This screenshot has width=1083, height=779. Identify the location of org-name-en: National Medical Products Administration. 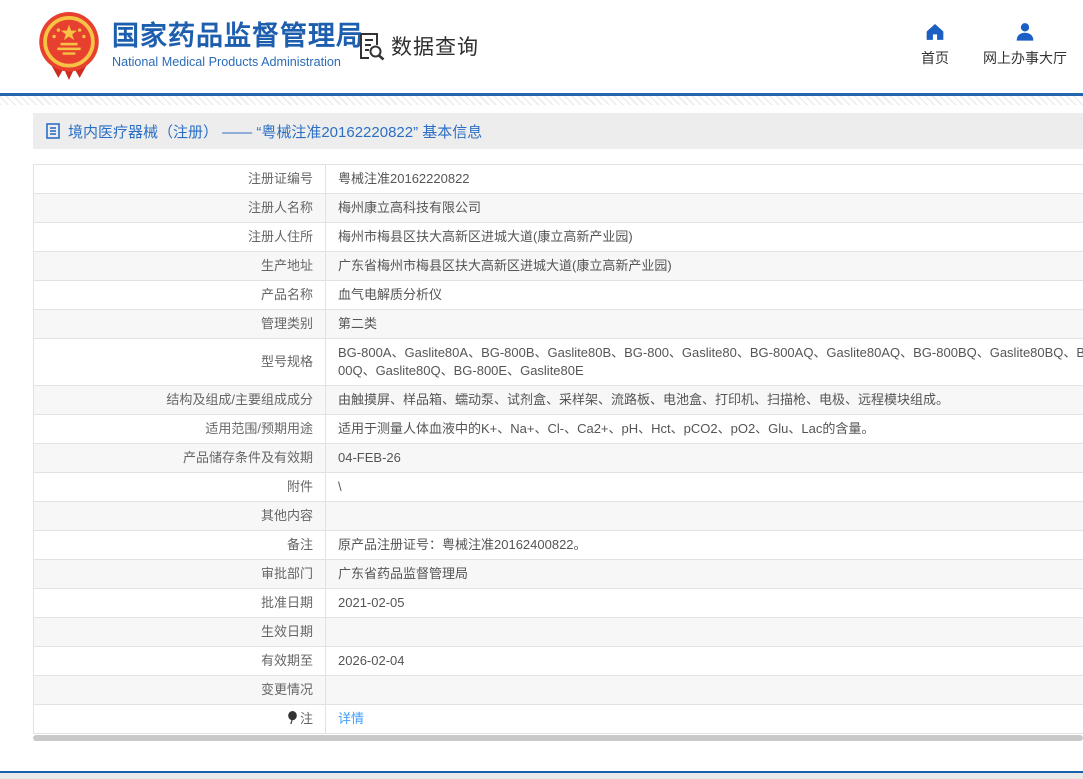
(226, 62).